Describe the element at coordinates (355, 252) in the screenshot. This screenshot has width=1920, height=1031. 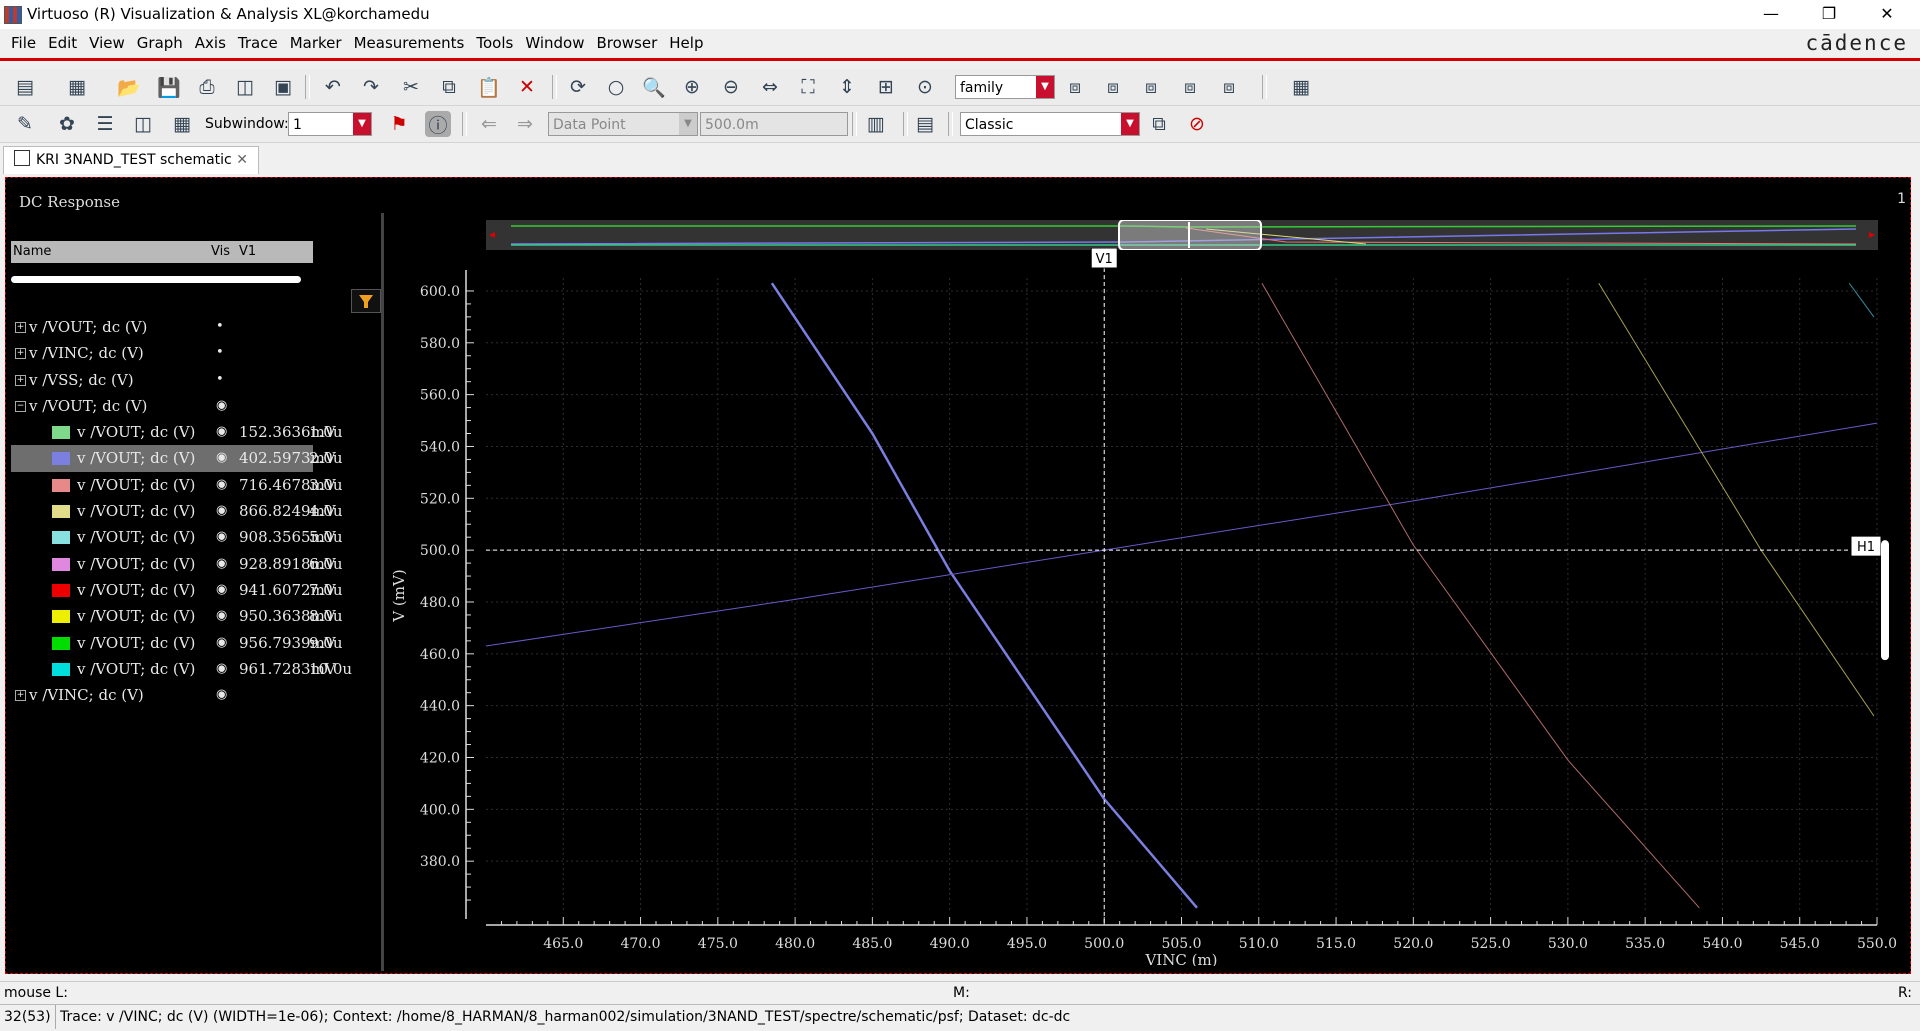
I see `legend-header-width: WIDTH` at that location.